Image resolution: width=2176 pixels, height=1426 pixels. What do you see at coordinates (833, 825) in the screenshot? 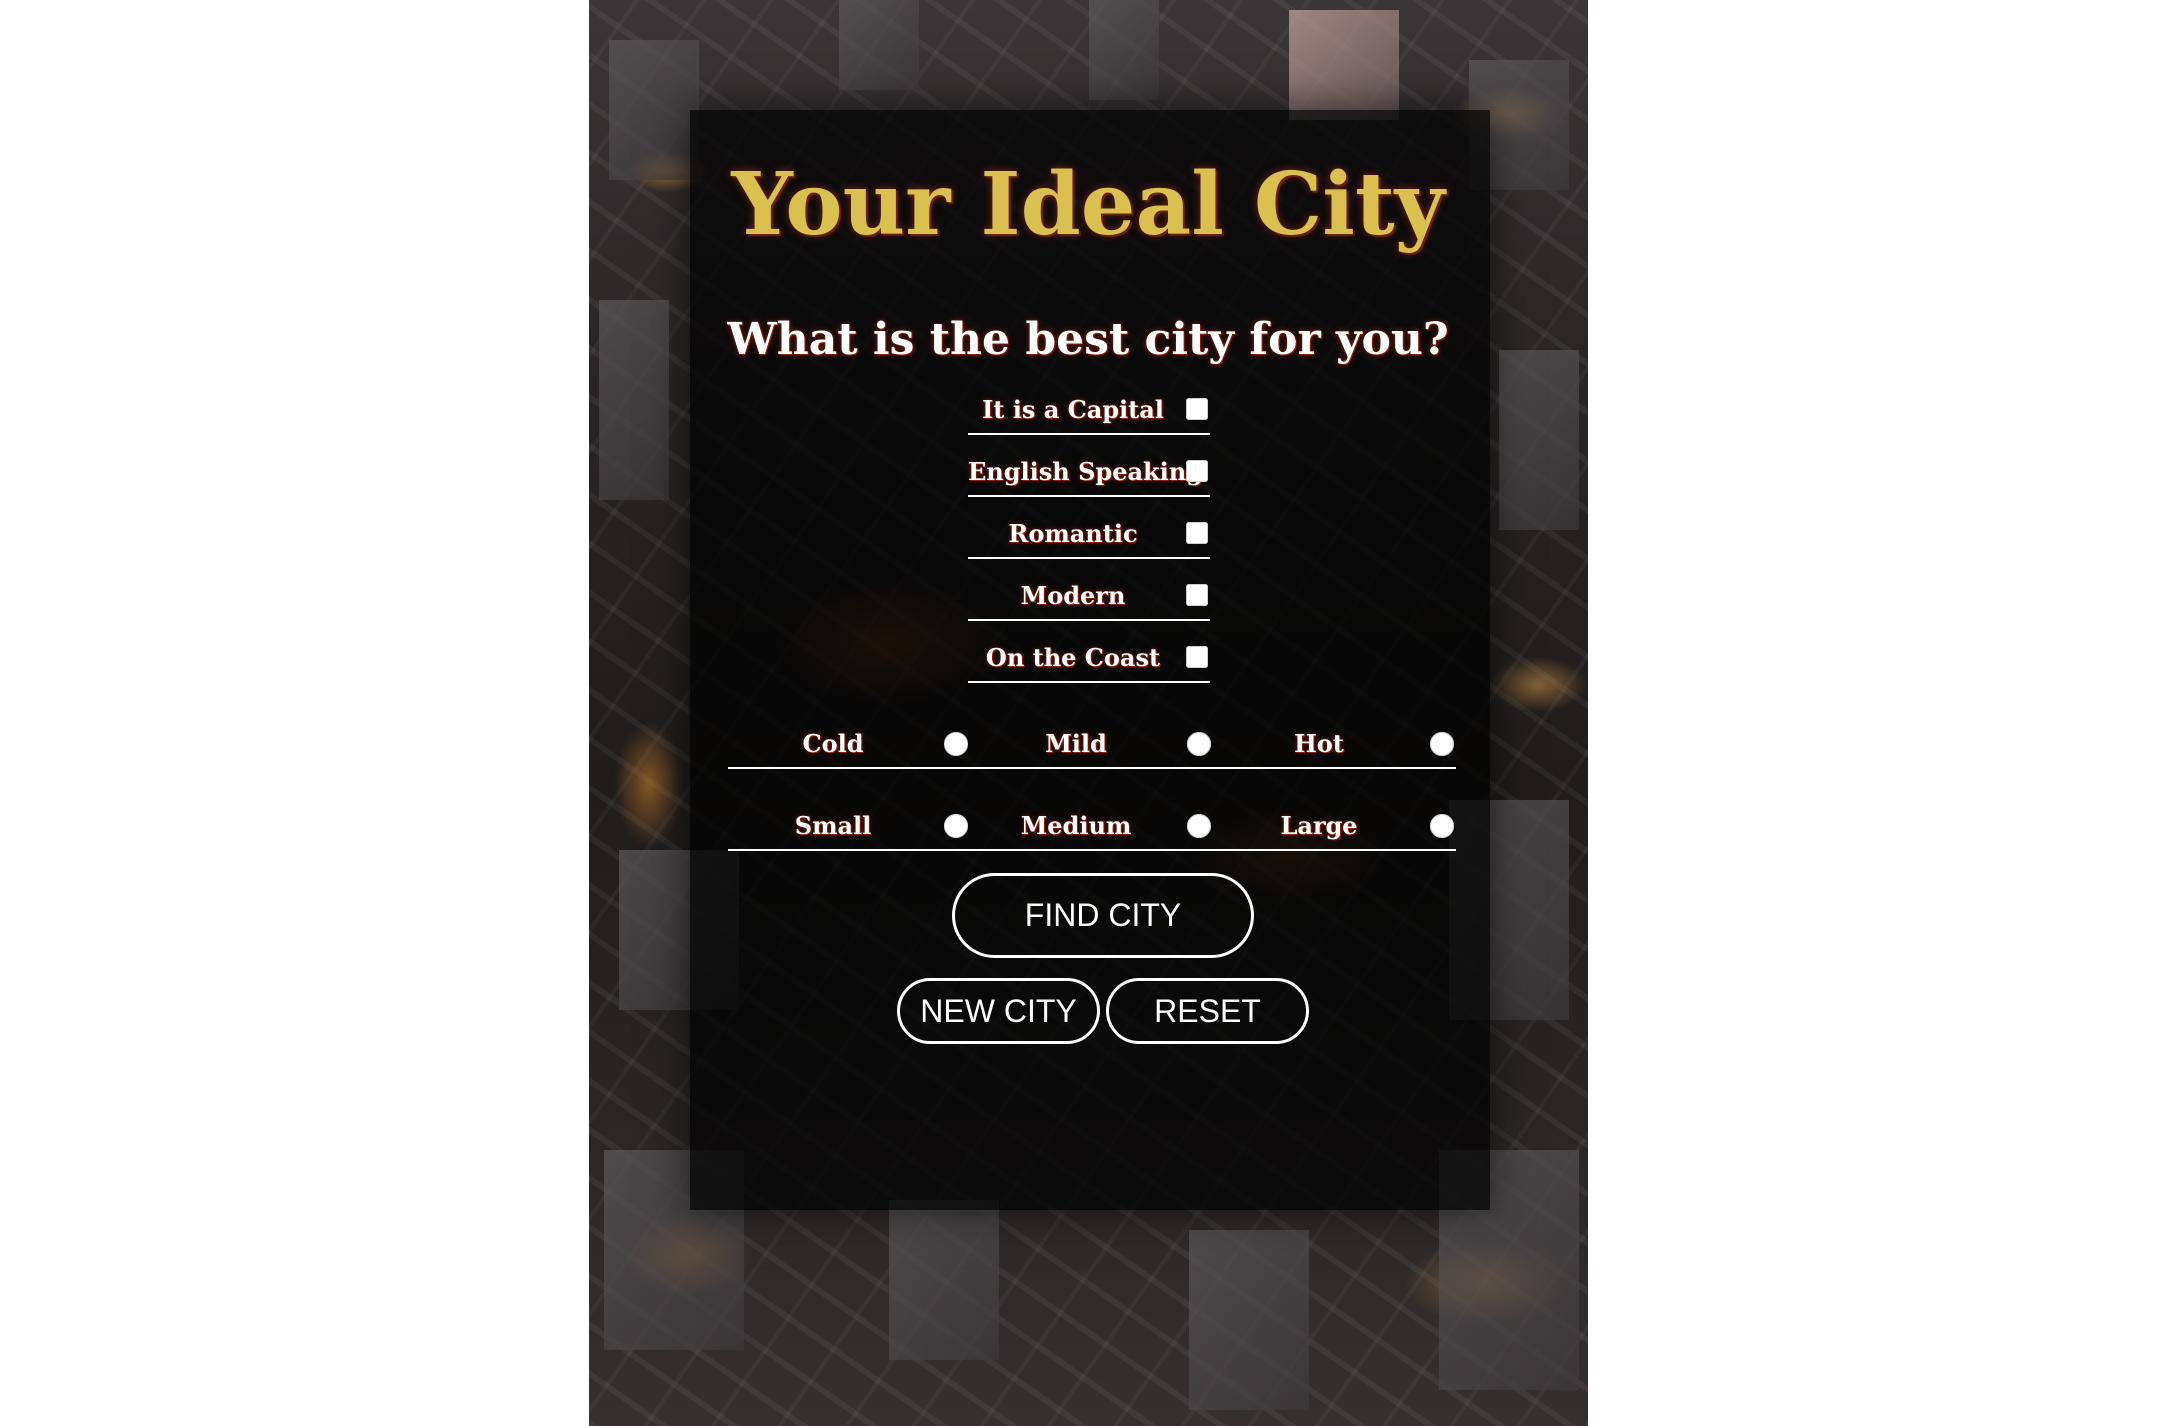
I see `option-label: Small` at bounding box center [833, 825].